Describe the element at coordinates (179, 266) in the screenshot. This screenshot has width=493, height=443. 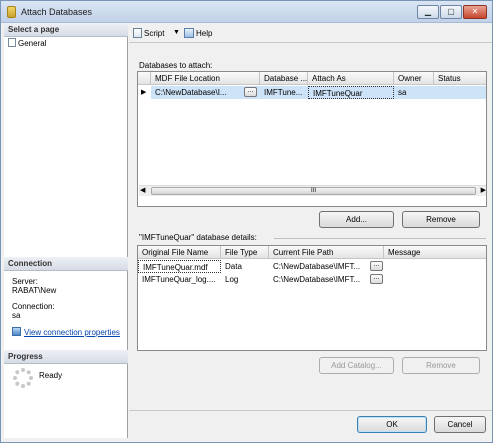
I see `file-name-cell: IMFTuneQuar.mdf` at that location.